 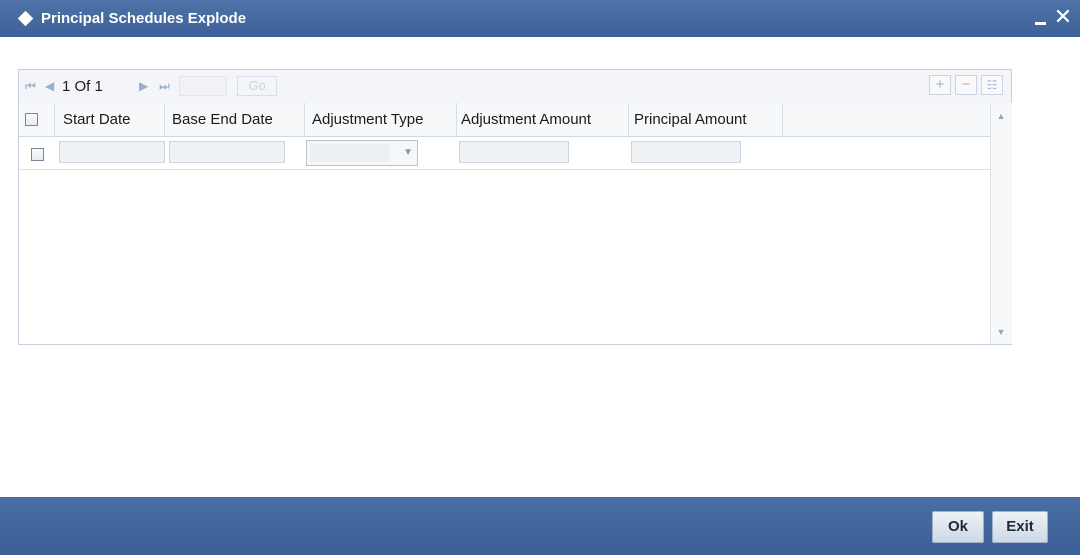 I want to click on delete-row-button: −, so click(x=966, y=85).